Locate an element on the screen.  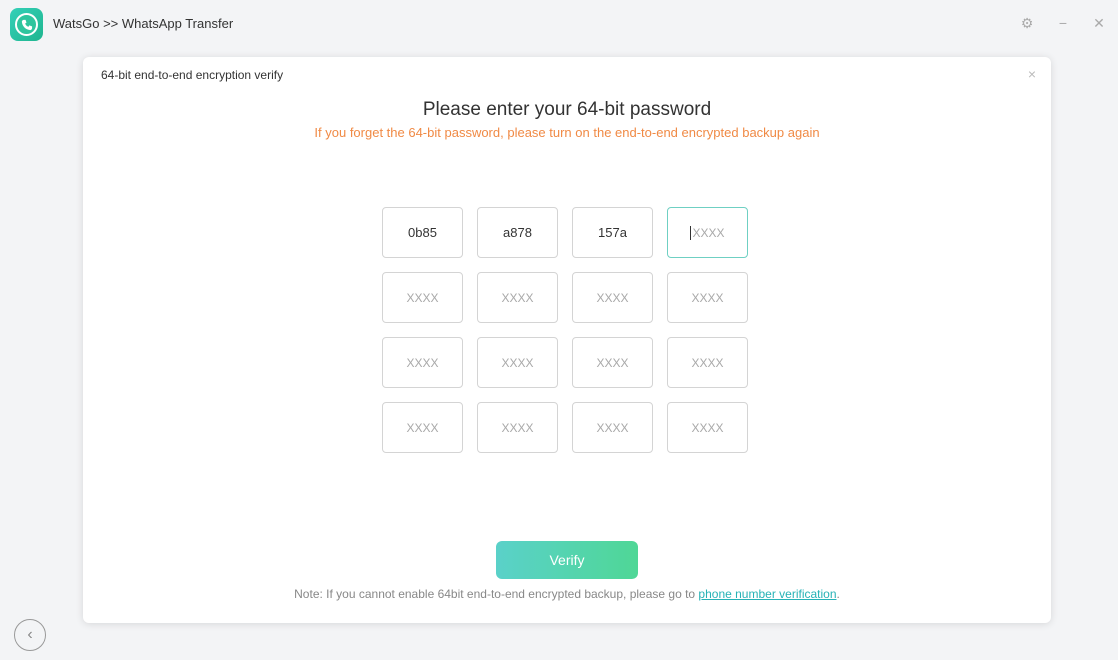
text-caret is located at coordinates (691, 232).